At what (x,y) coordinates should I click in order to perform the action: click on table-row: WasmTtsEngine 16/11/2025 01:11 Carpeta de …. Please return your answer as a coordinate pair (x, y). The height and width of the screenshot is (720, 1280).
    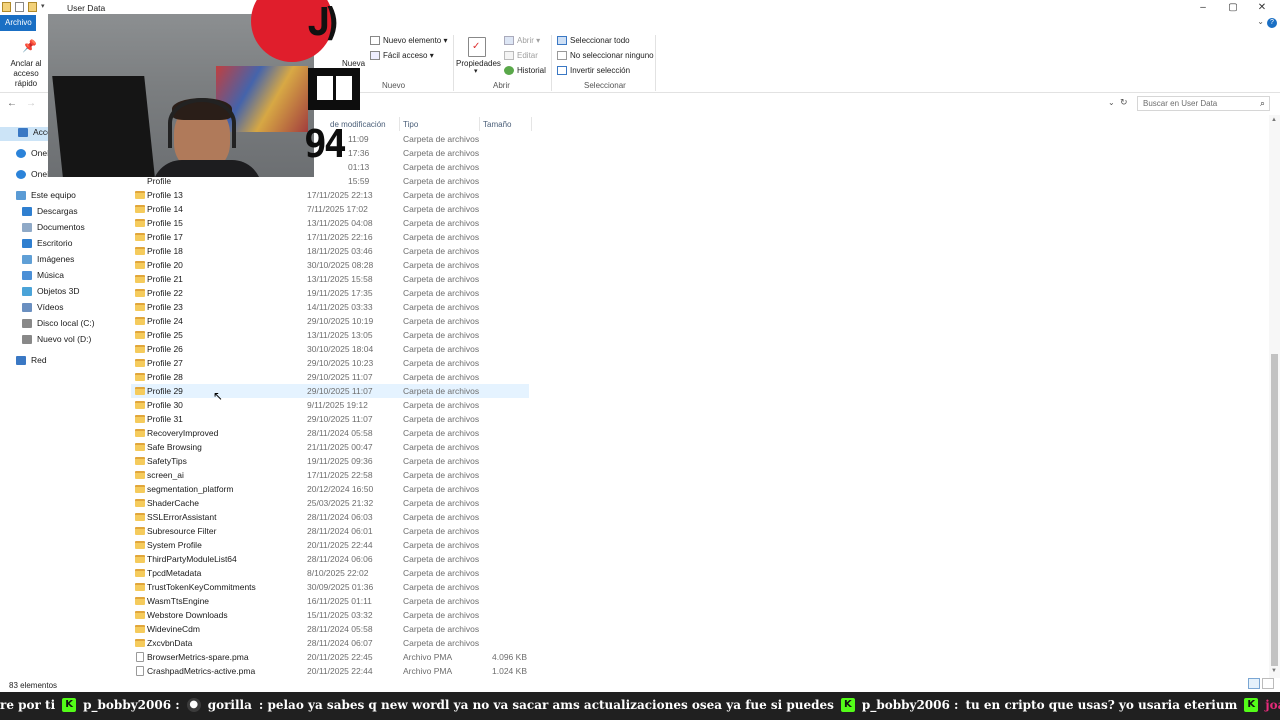
    Looking at the image, I should click on (330, 601).